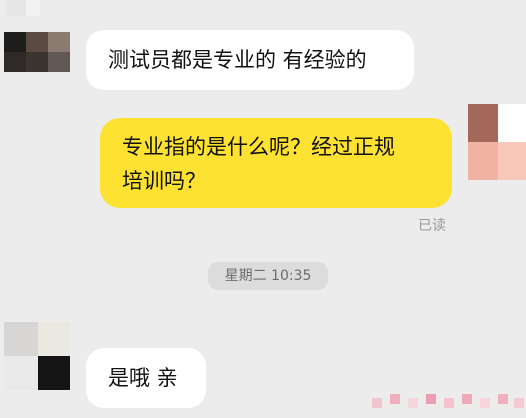 The height and width of the screenshot is (418, 526). I want to click on pixel-noise, so click(449, 405).